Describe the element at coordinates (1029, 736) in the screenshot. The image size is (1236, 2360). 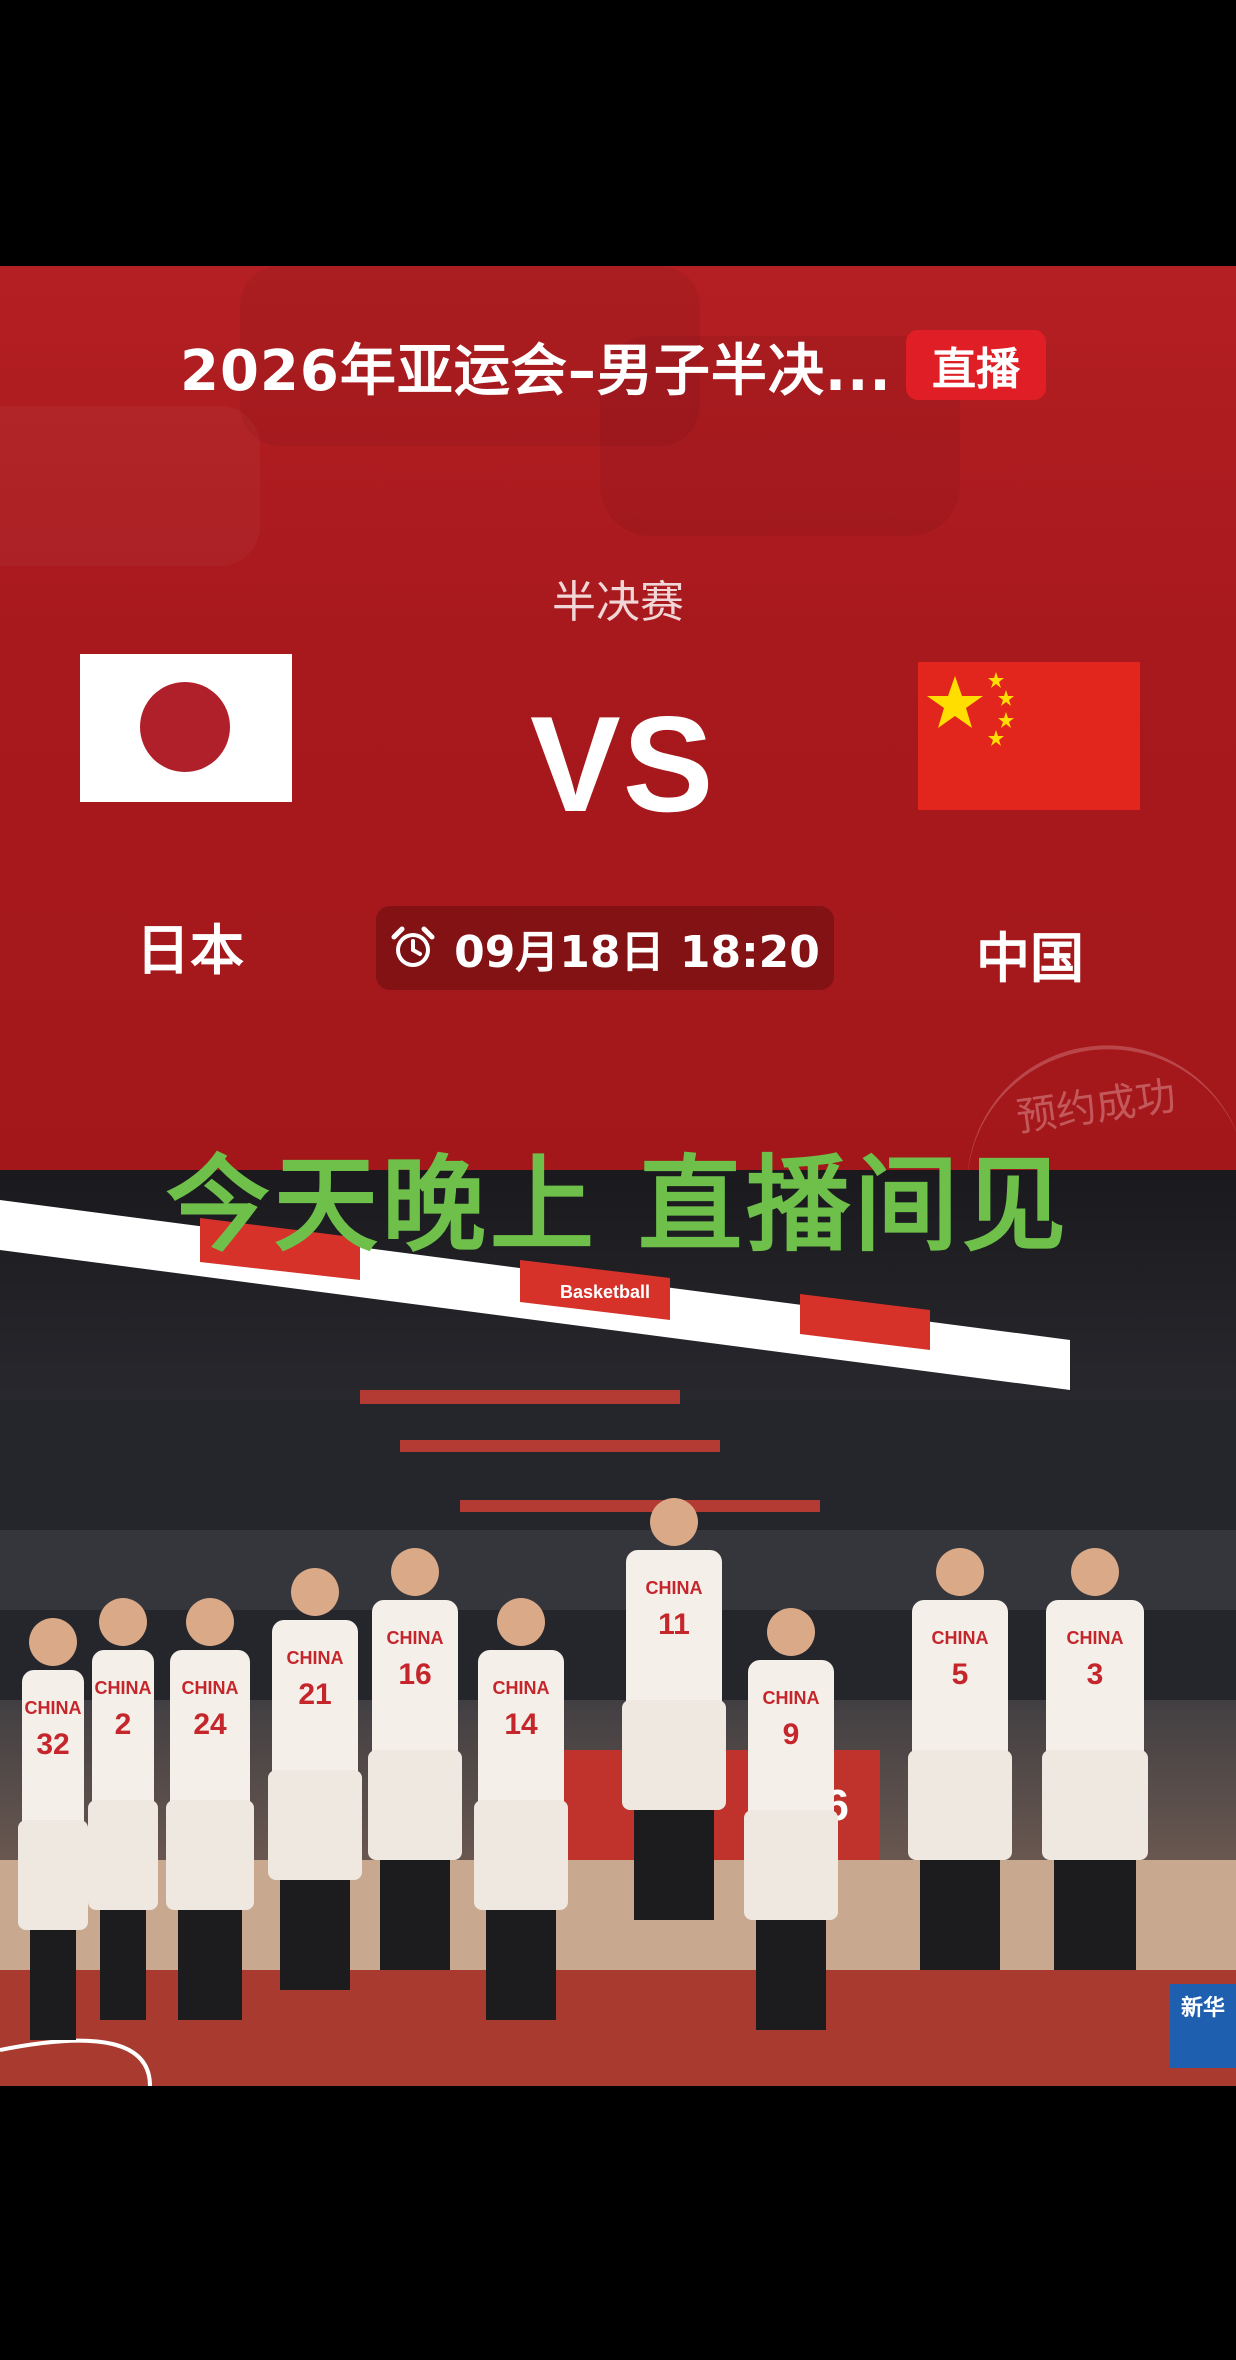
I see `china-flag-icon` at that location.